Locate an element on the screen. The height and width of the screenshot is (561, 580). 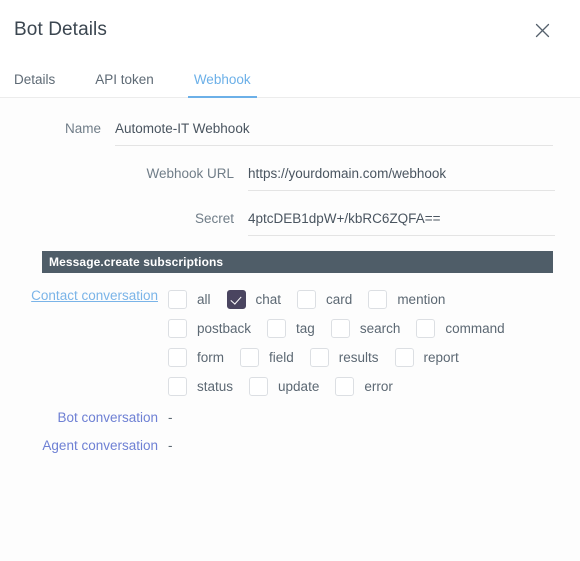
tab-api-token: API token is located at coordinates (124, 84).